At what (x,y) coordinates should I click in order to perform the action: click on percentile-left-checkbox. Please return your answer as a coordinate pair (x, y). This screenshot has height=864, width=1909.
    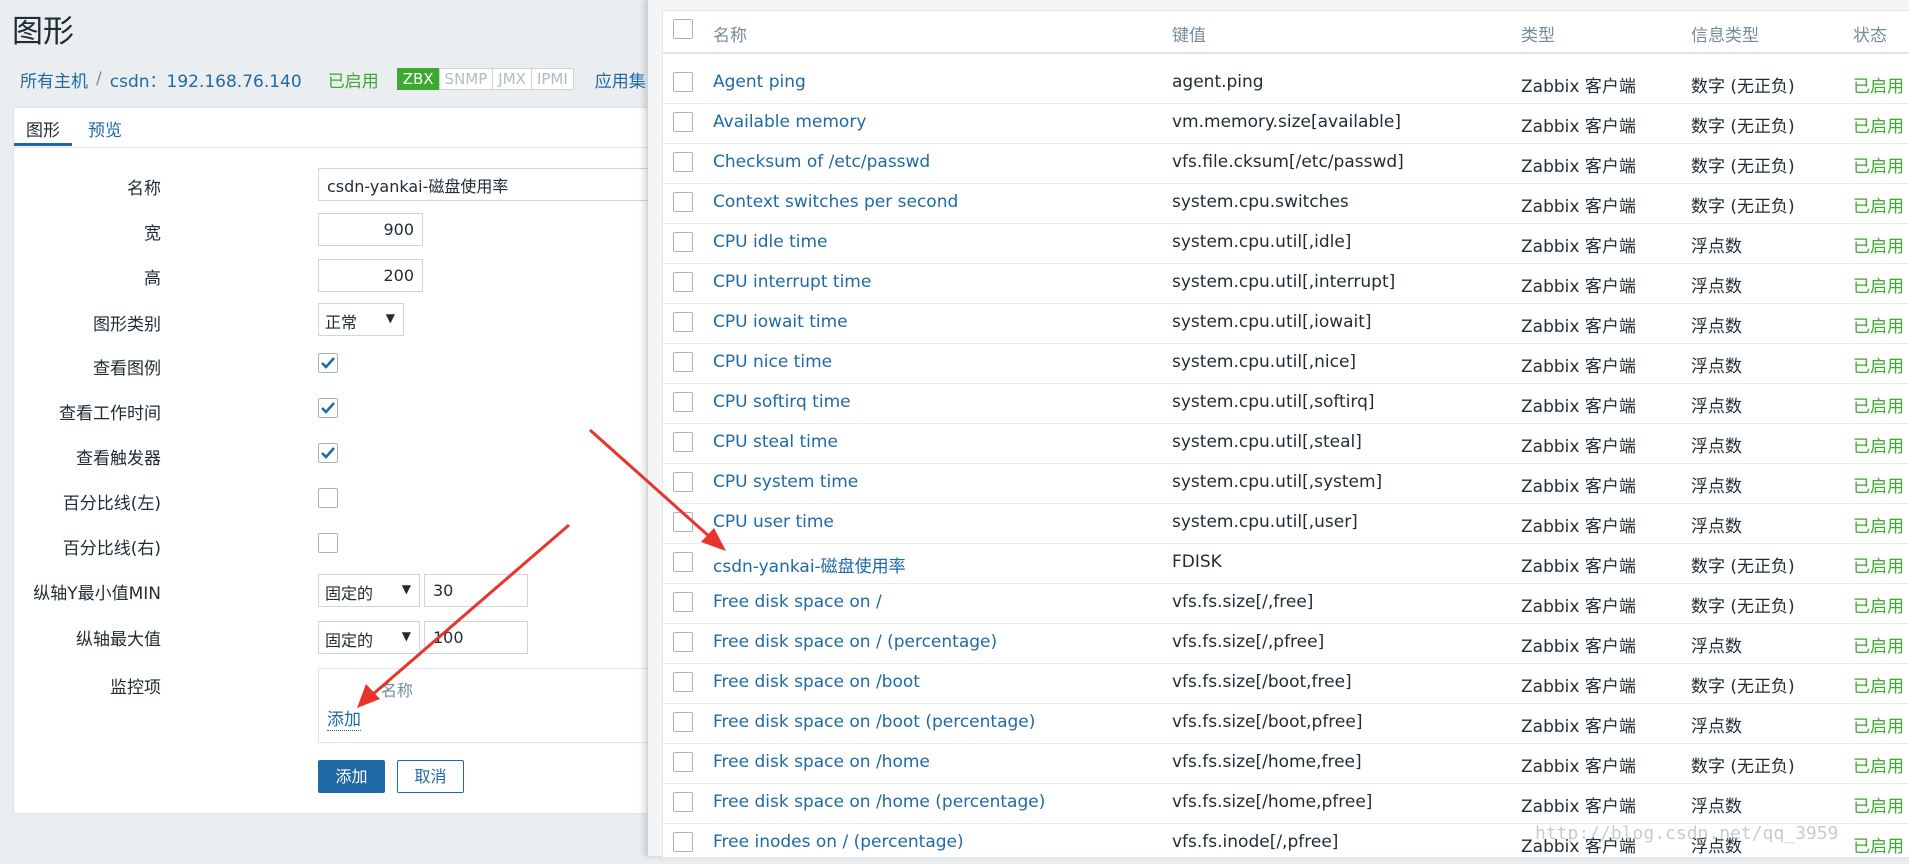
    Looking at the image, I should click on (328, 498).